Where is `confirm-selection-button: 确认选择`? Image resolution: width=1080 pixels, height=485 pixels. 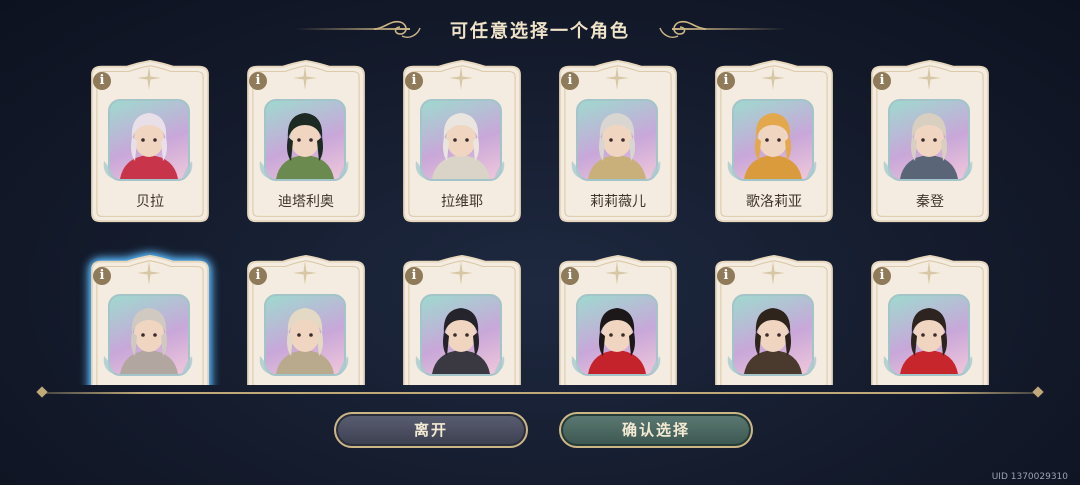 confirm-selection-button: 确认选择 is located at coordinates (656, 430).